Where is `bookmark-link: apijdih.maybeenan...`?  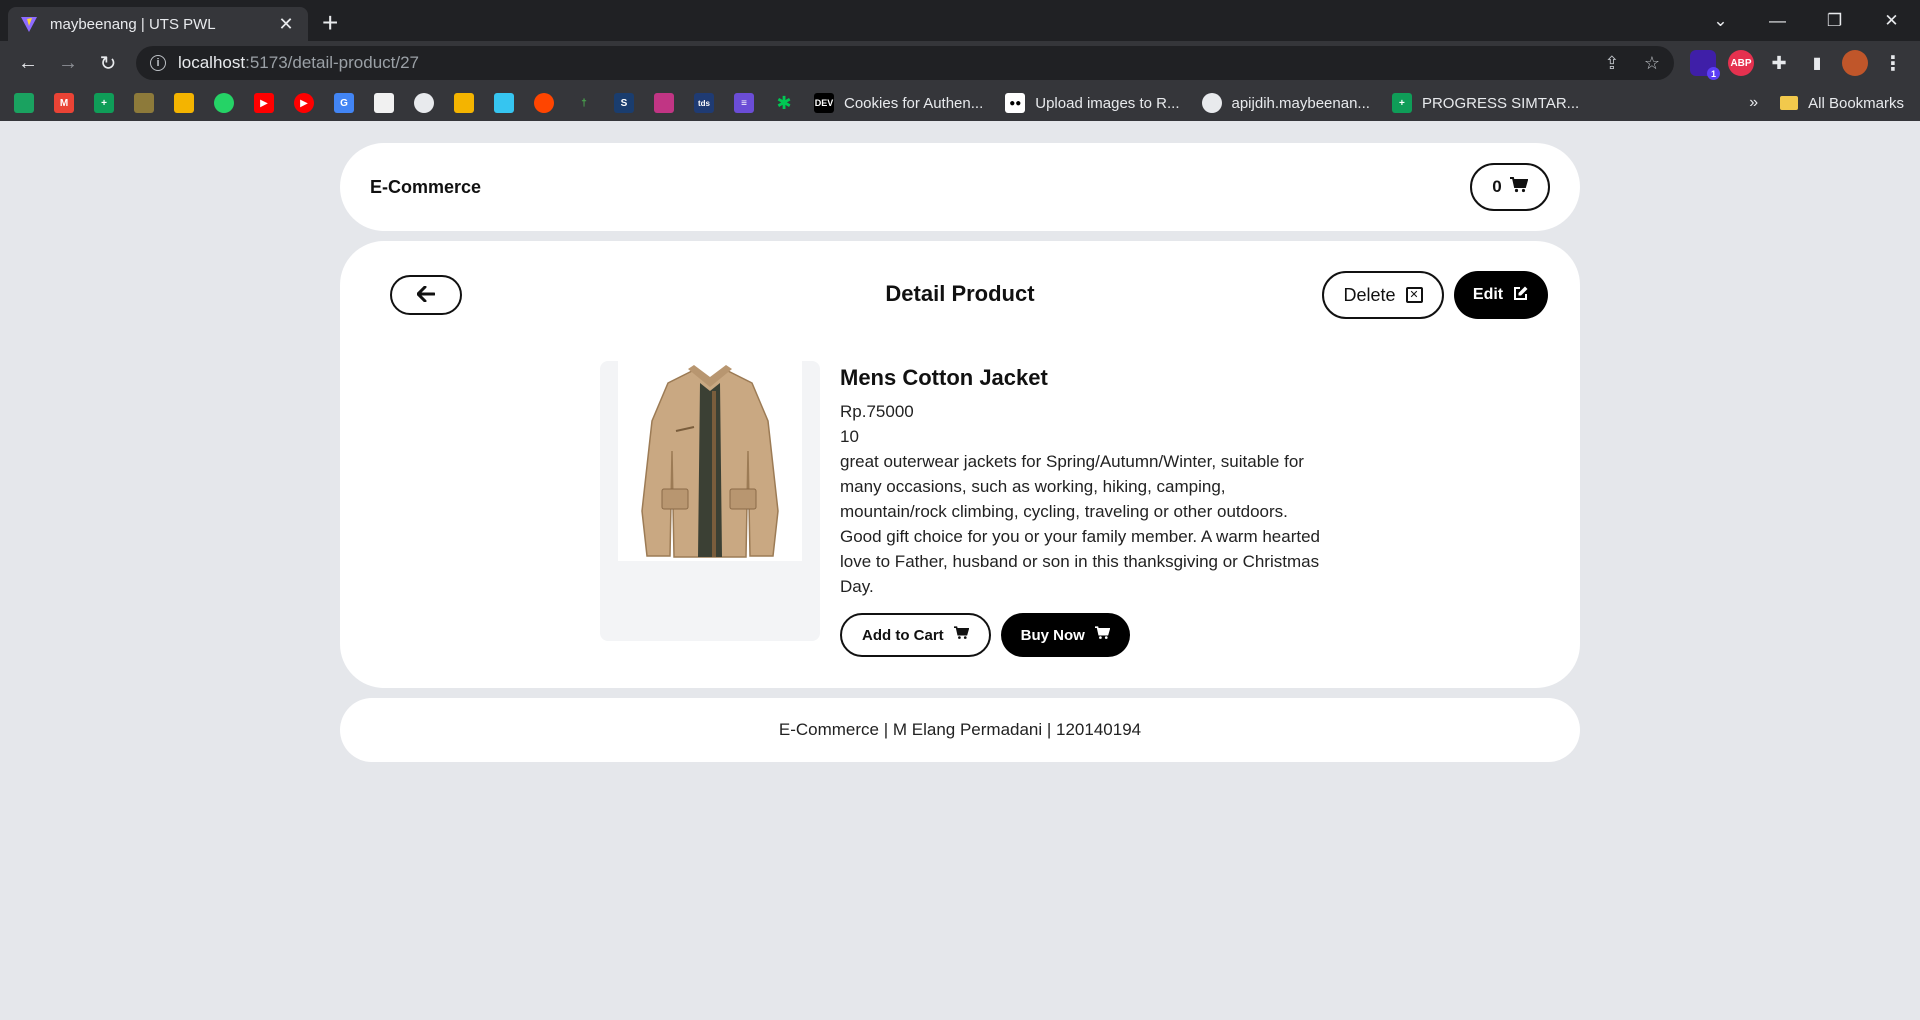 bookmark-link: apijdih.maybeenan... is located at coordinates (1285, 103).